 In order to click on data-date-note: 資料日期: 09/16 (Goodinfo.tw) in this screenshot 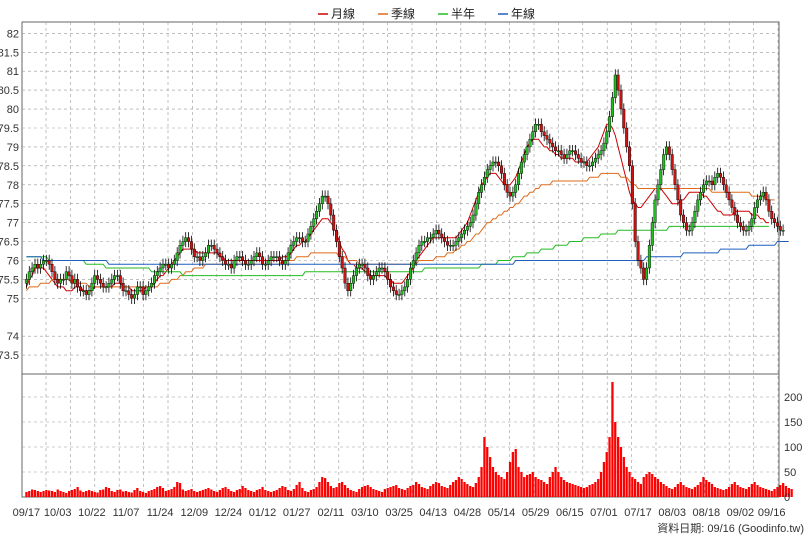, I will do `click(730, 528)`.